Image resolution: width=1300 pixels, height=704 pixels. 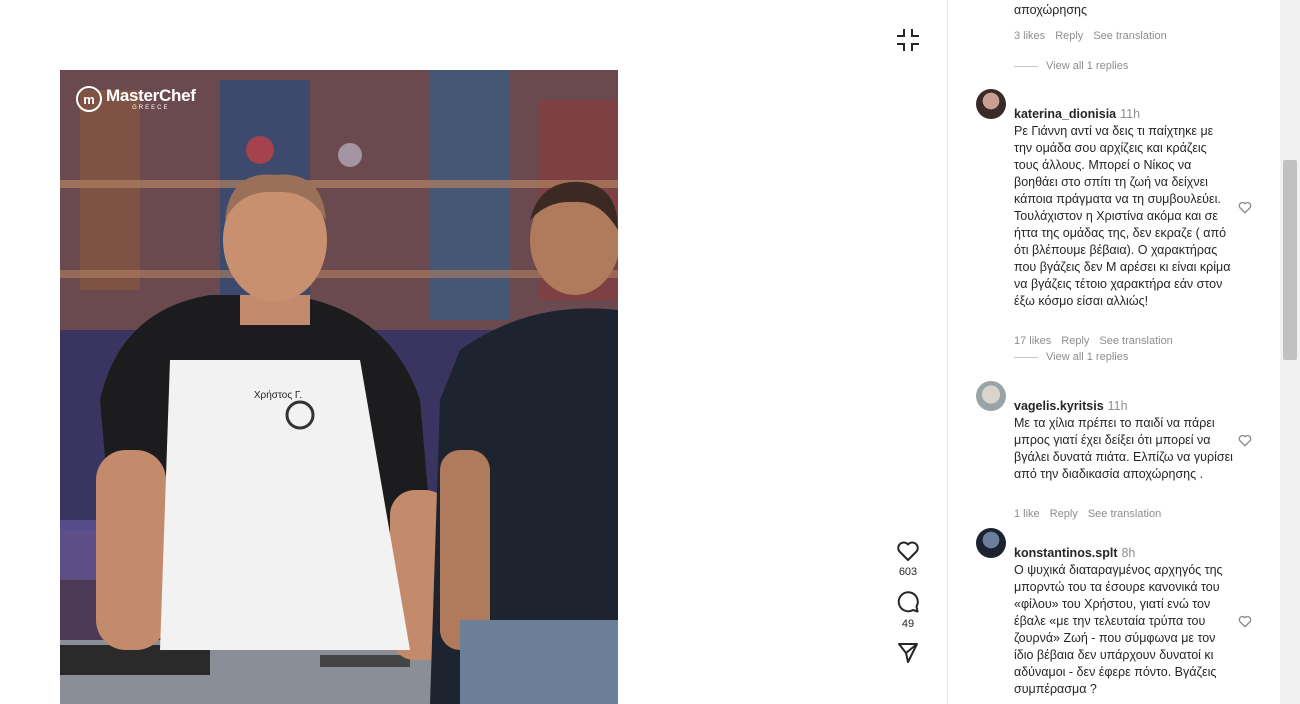 What do you see at coordinates (89, 99) in the screenshot?
I see `logo-mark: m` at bounding box center [89, 99].